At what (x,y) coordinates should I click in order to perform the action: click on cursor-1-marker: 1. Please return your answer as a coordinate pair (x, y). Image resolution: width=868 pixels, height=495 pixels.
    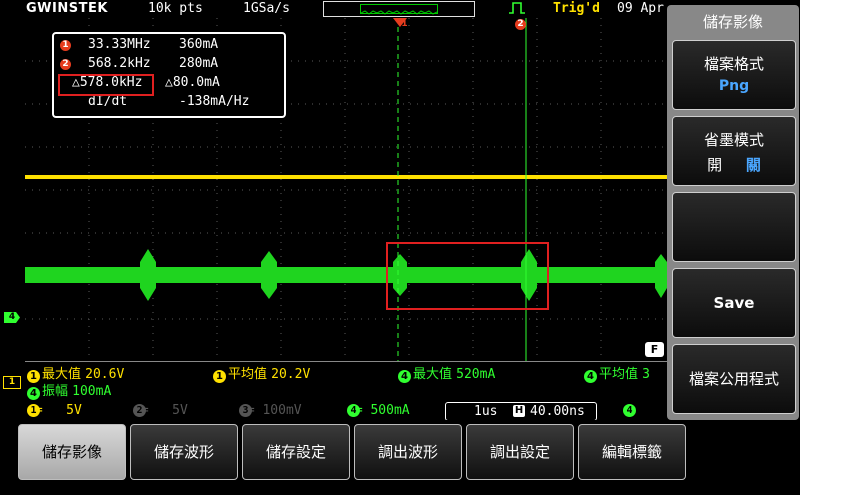
    Looking at the image, I should click on (404, 24).